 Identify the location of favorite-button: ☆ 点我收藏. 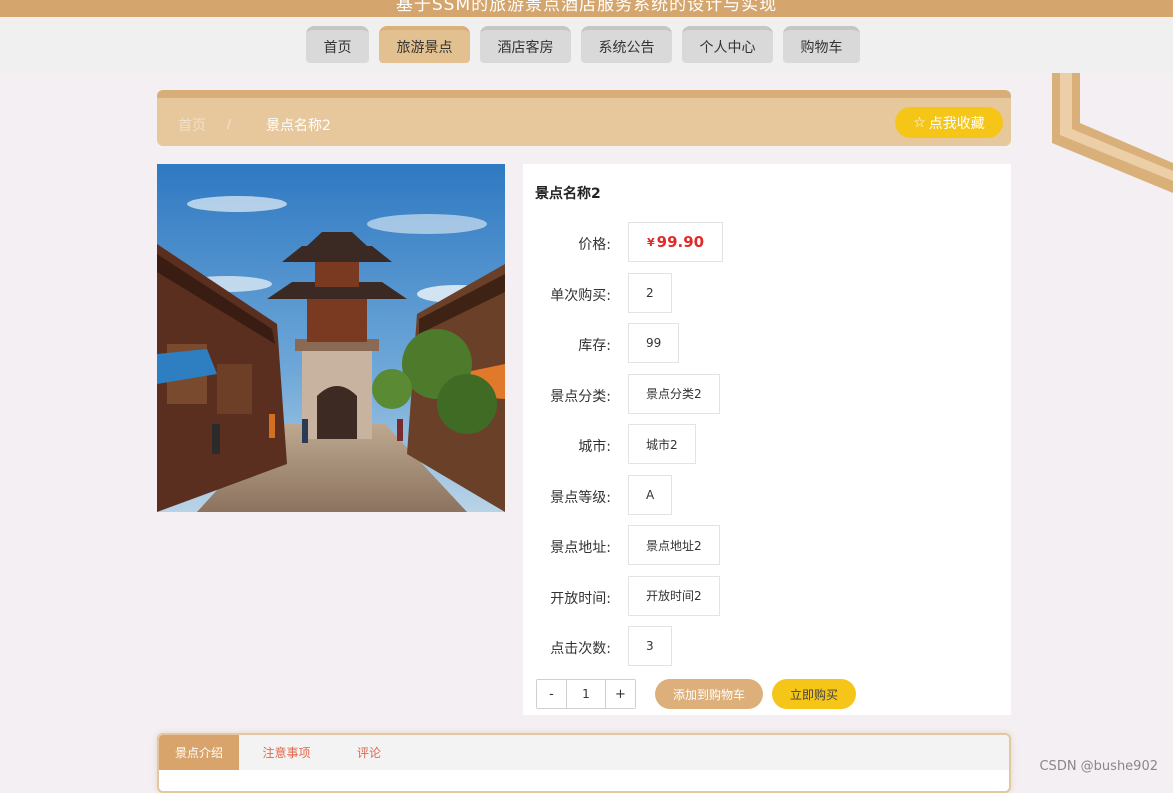
(949, 122).